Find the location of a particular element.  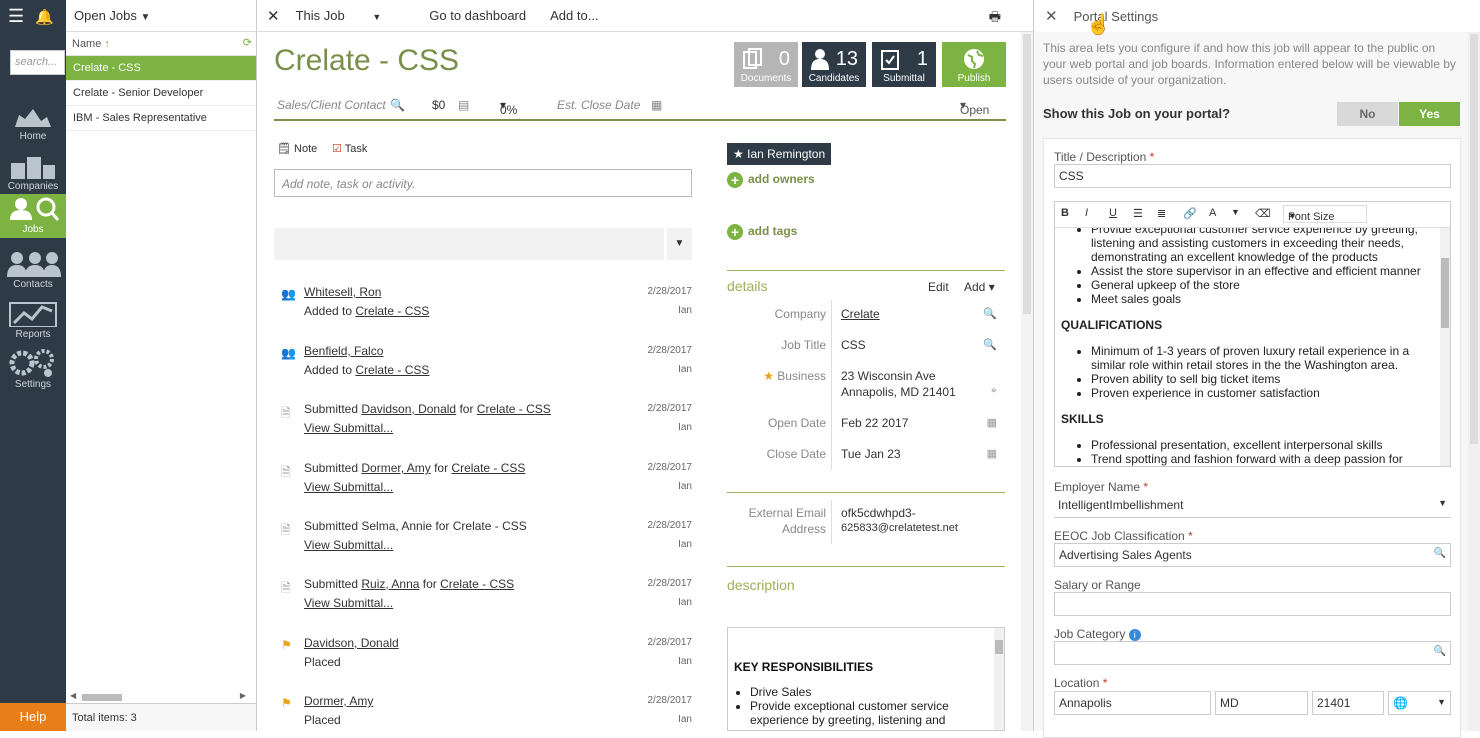

submittal-stat: 1 Submittal is located at coordinates (904, 64).